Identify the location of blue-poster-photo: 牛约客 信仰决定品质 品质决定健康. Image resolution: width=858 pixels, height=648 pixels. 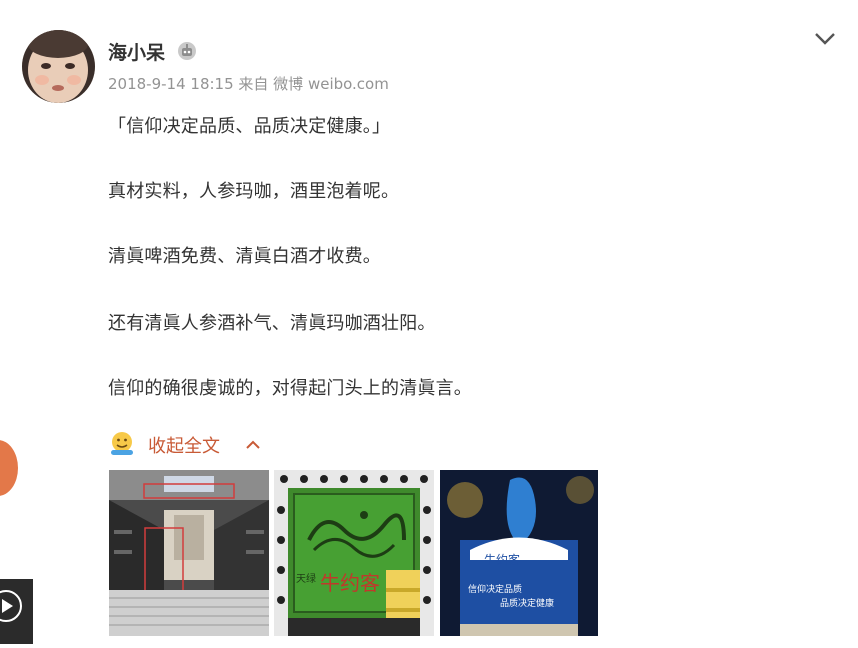
(519, 553).